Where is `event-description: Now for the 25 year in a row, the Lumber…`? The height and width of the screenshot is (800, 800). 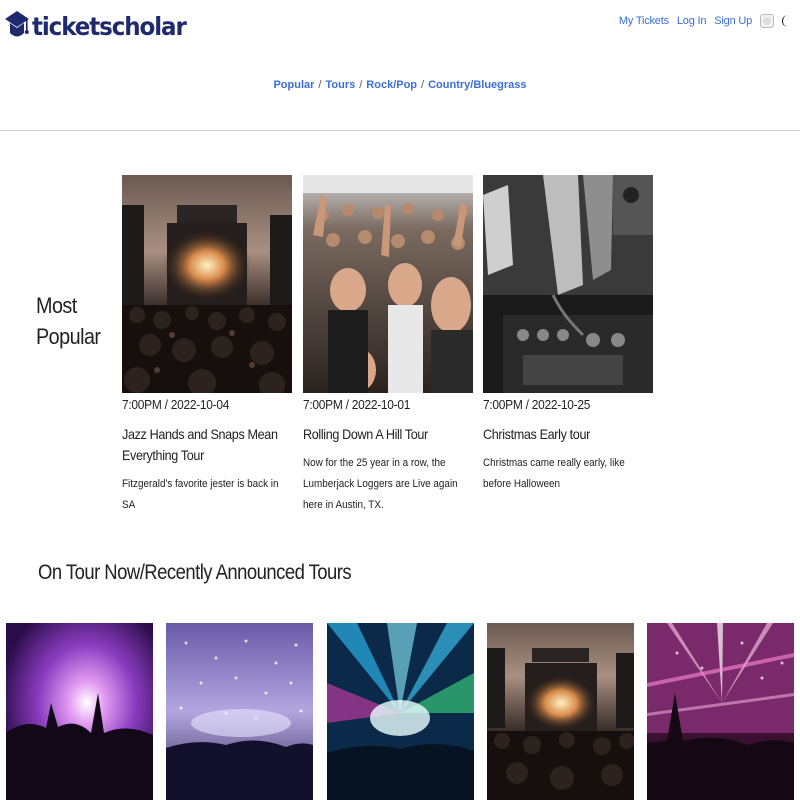
event-description: Now for the 25 year in a row, the Lumber… is located at coordinates (380, 484).